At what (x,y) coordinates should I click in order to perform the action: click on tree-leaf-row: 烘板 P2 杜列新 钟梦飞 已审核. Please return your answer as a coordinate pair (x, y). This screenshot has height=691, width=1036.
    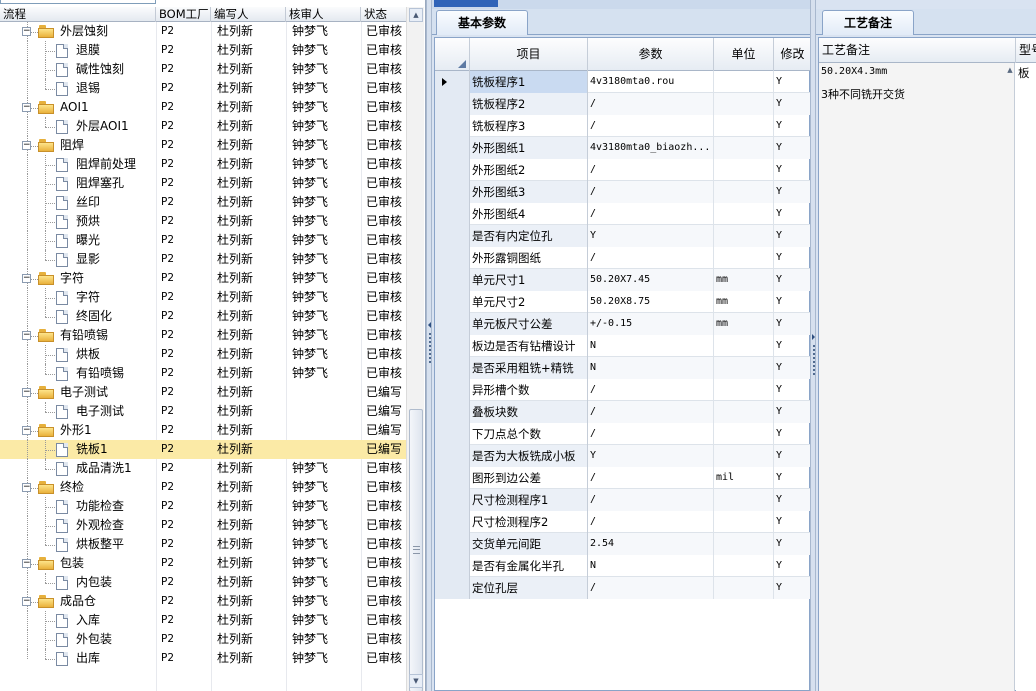
    Looking at the image, I should click on (203, 354).